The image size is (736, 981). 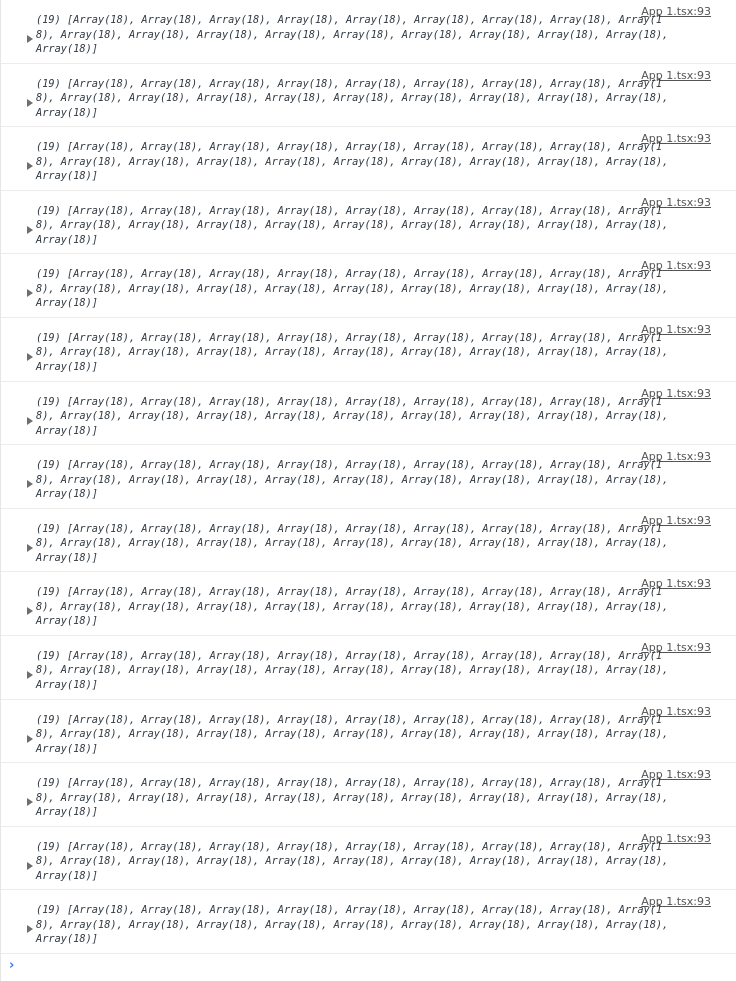 What do you see at coordinates (12, 965) in the screenshot?
I see `console-prompt-icon: ›` at bounding box center [12, 965].